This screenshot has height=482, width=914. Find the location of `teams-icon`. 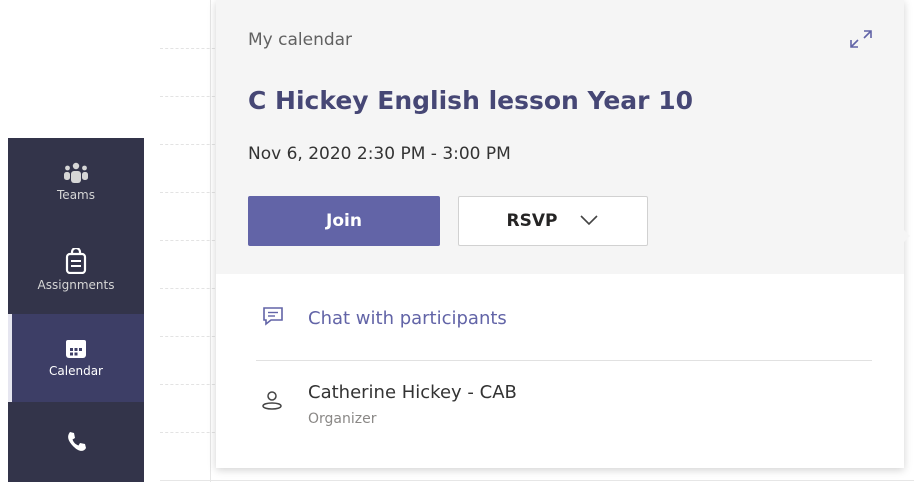

teams-icon is located at coordinates (76, 173).